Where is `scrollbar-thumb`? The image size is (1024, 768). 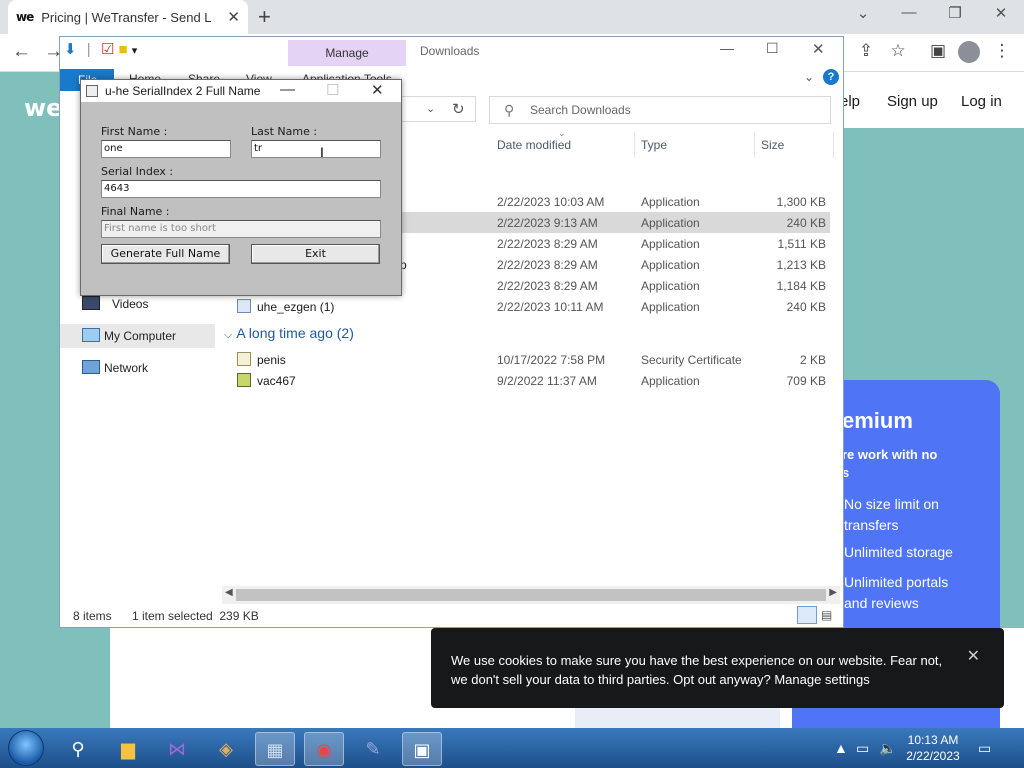
scrollbar-thumb is located at coordinates (531, 595).